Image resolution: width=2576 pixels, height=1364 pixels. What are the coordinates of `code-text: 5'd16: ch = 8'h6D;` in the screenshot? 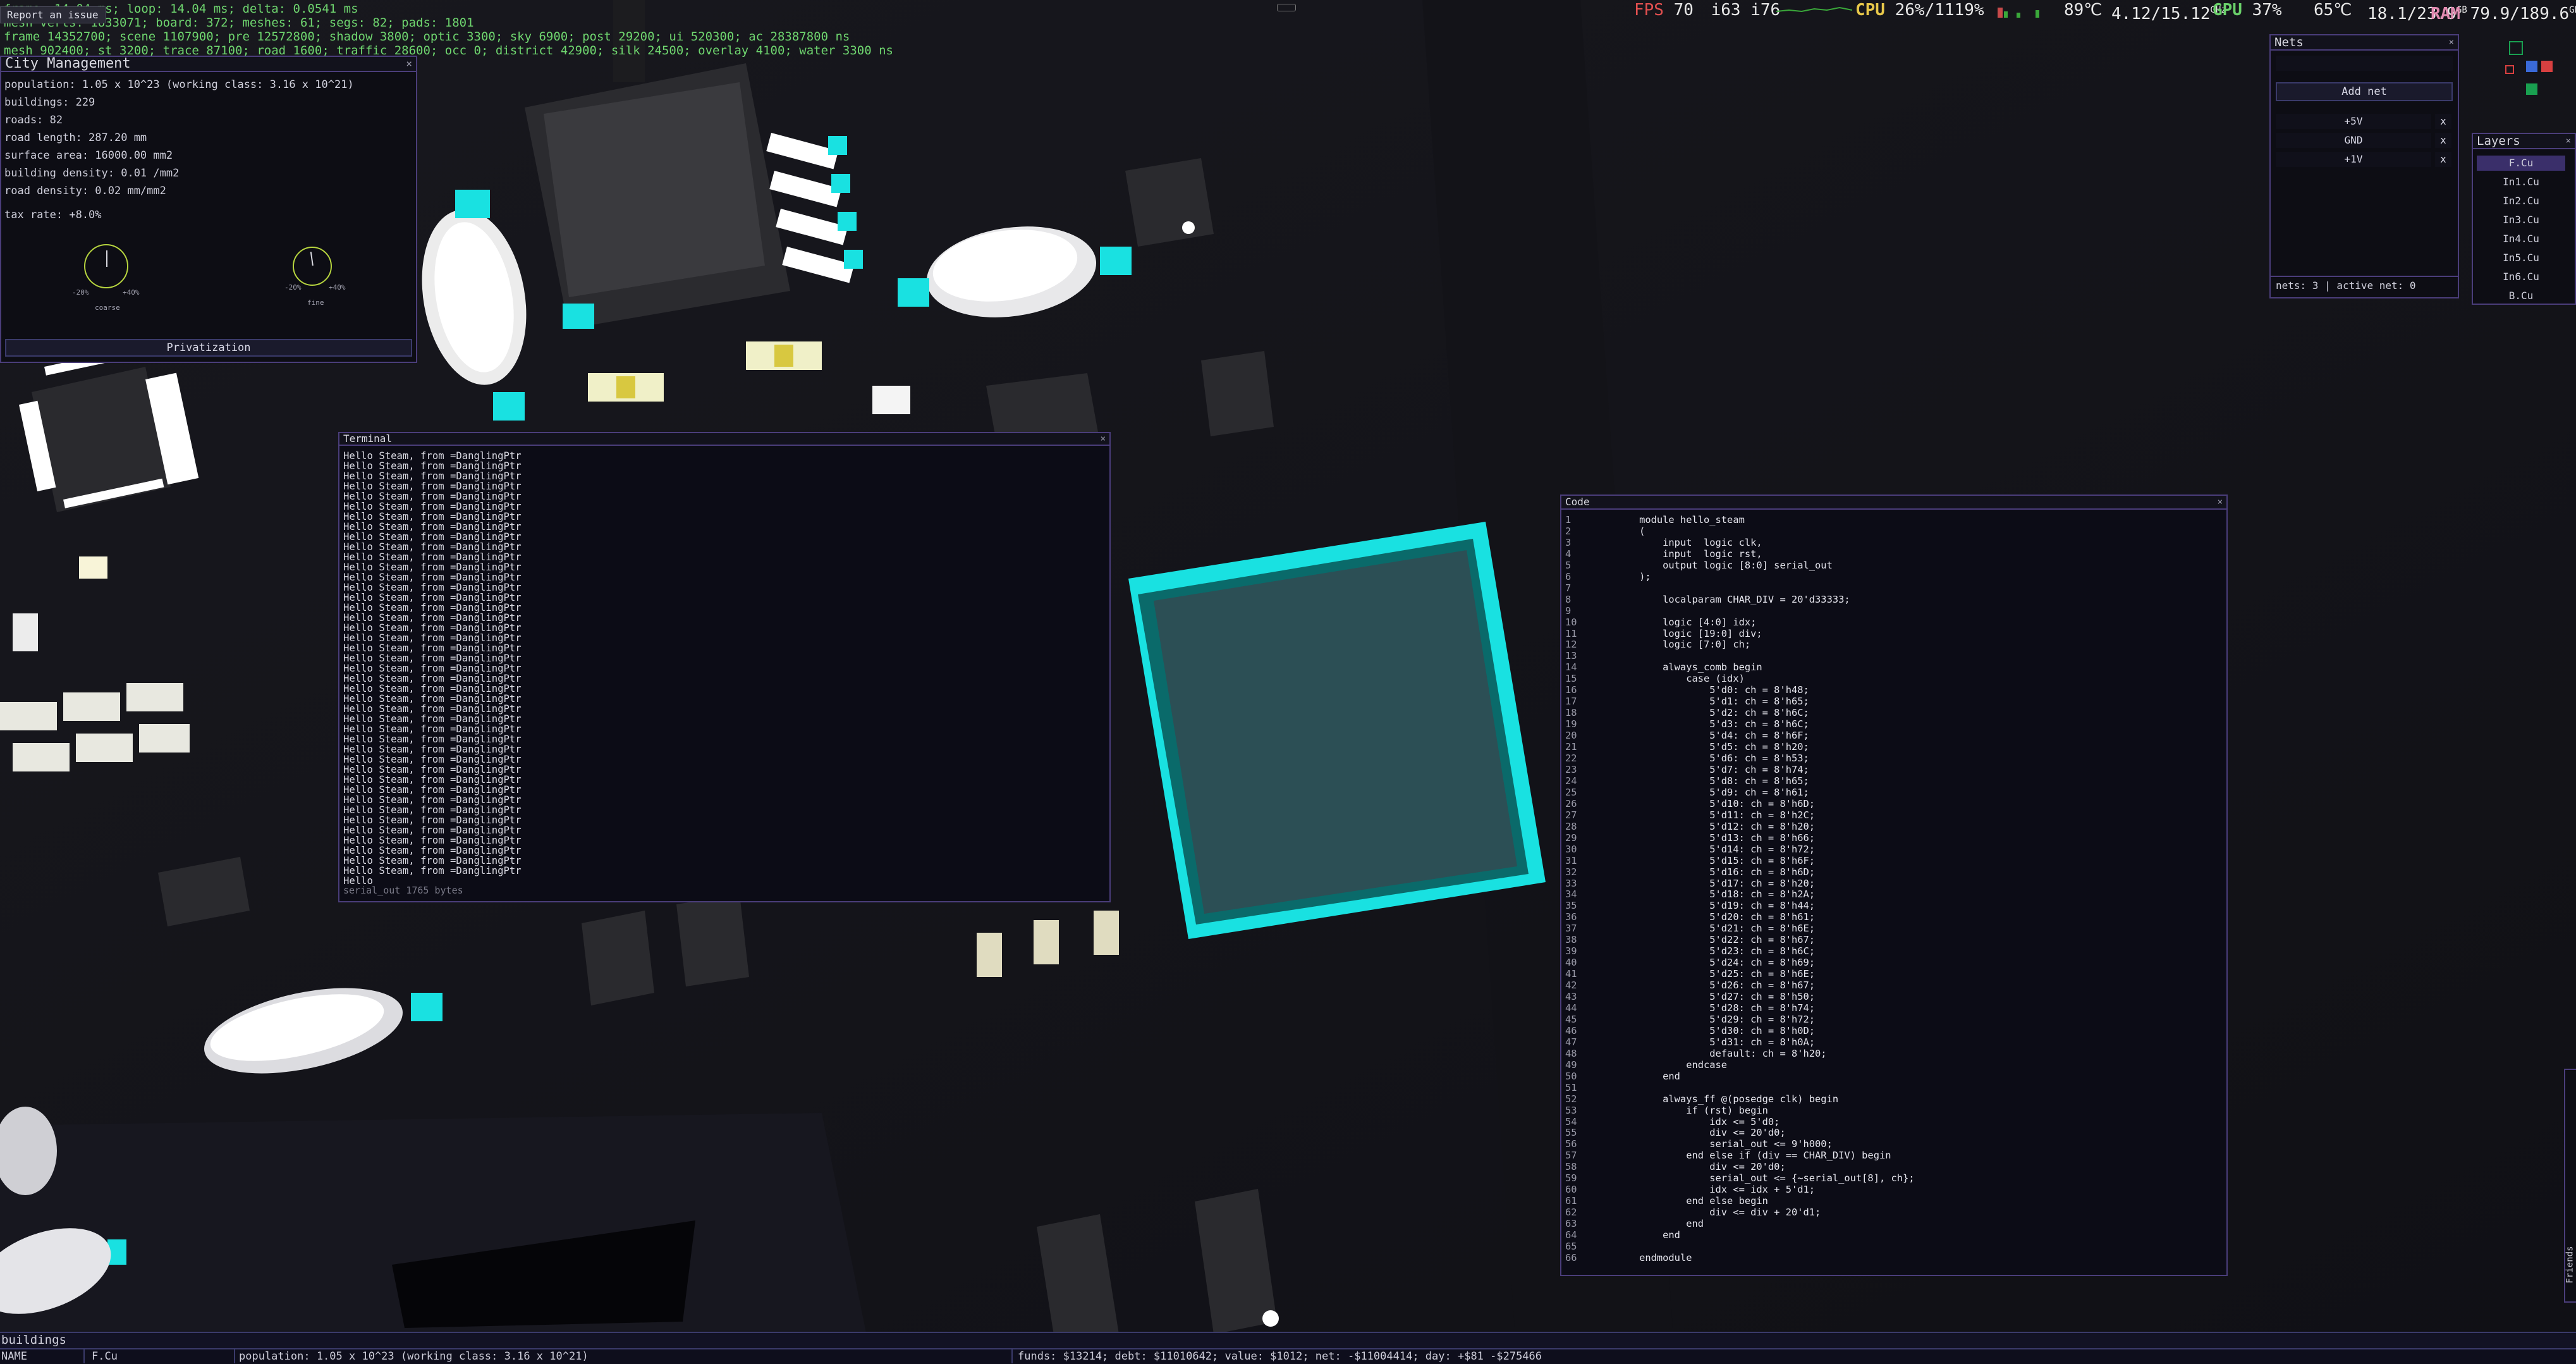 It's located at (1716, 872).